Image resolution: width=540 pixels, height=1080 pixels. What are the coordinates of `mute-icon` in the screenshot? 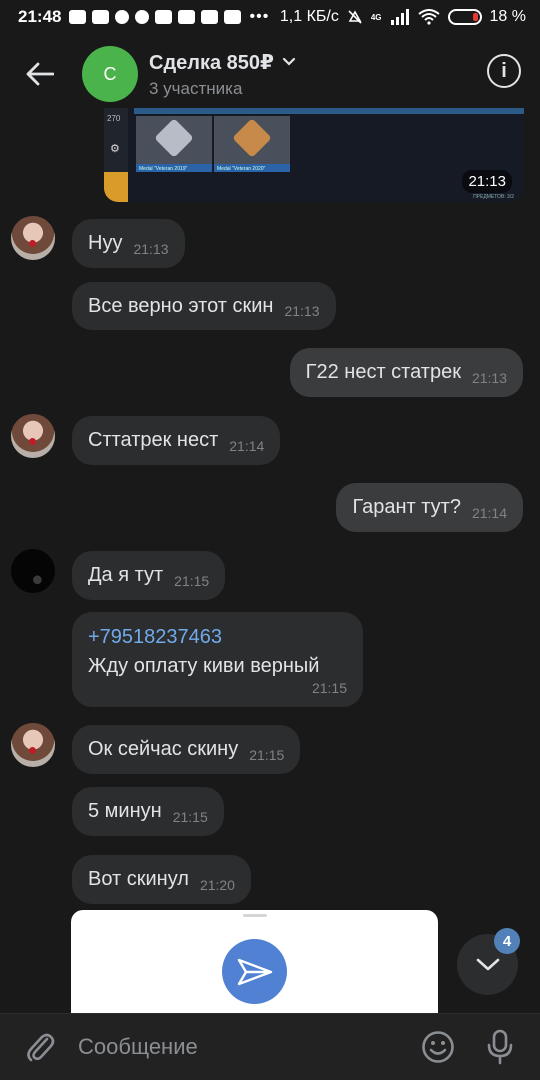 It's located at (355, 17).